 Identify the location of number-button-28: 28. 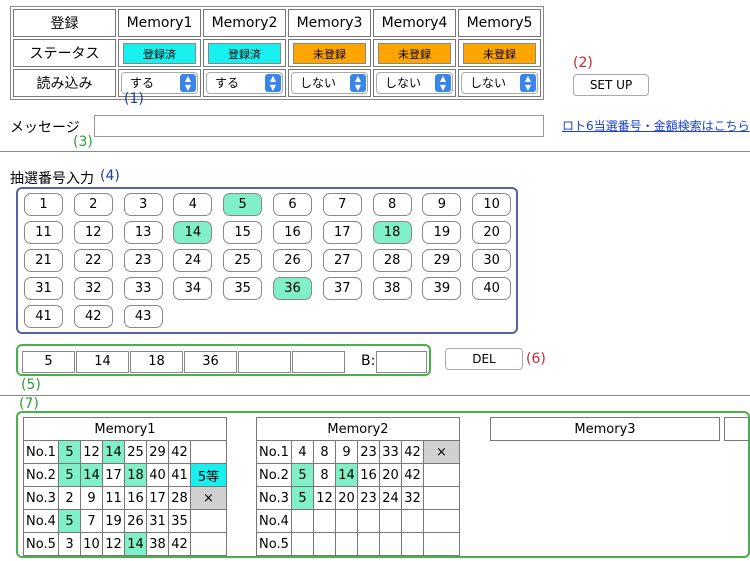
(392, 260).